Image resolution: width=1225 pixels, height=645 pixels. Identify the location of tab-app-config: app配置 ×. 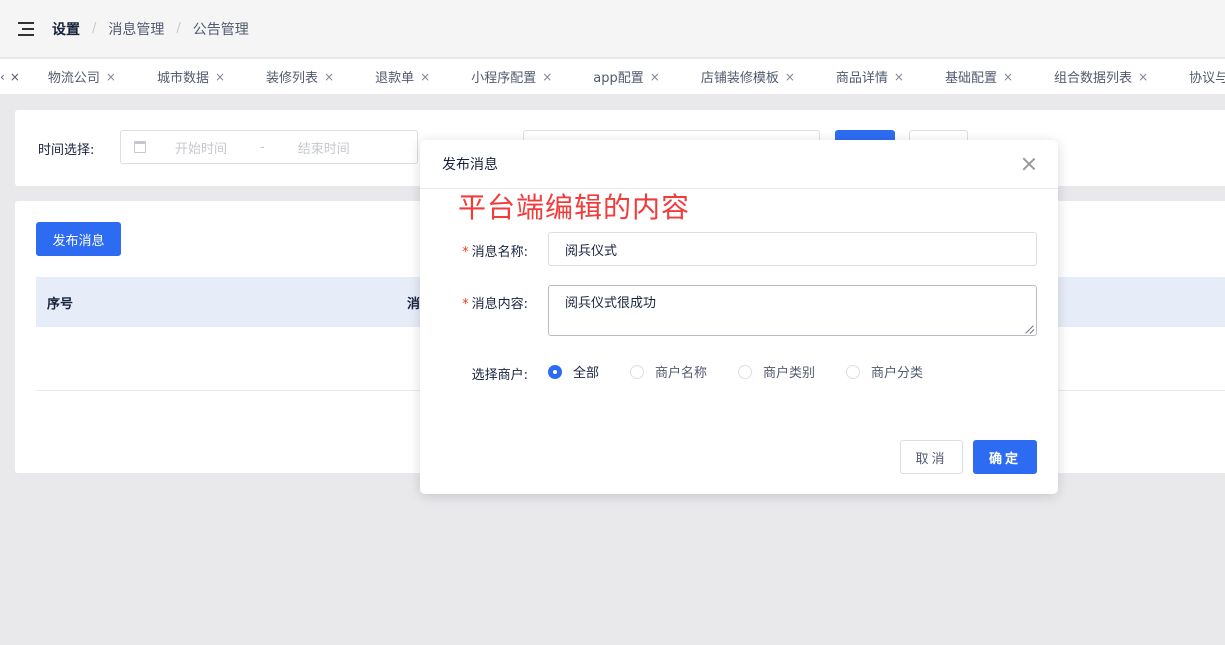
(619, 77).